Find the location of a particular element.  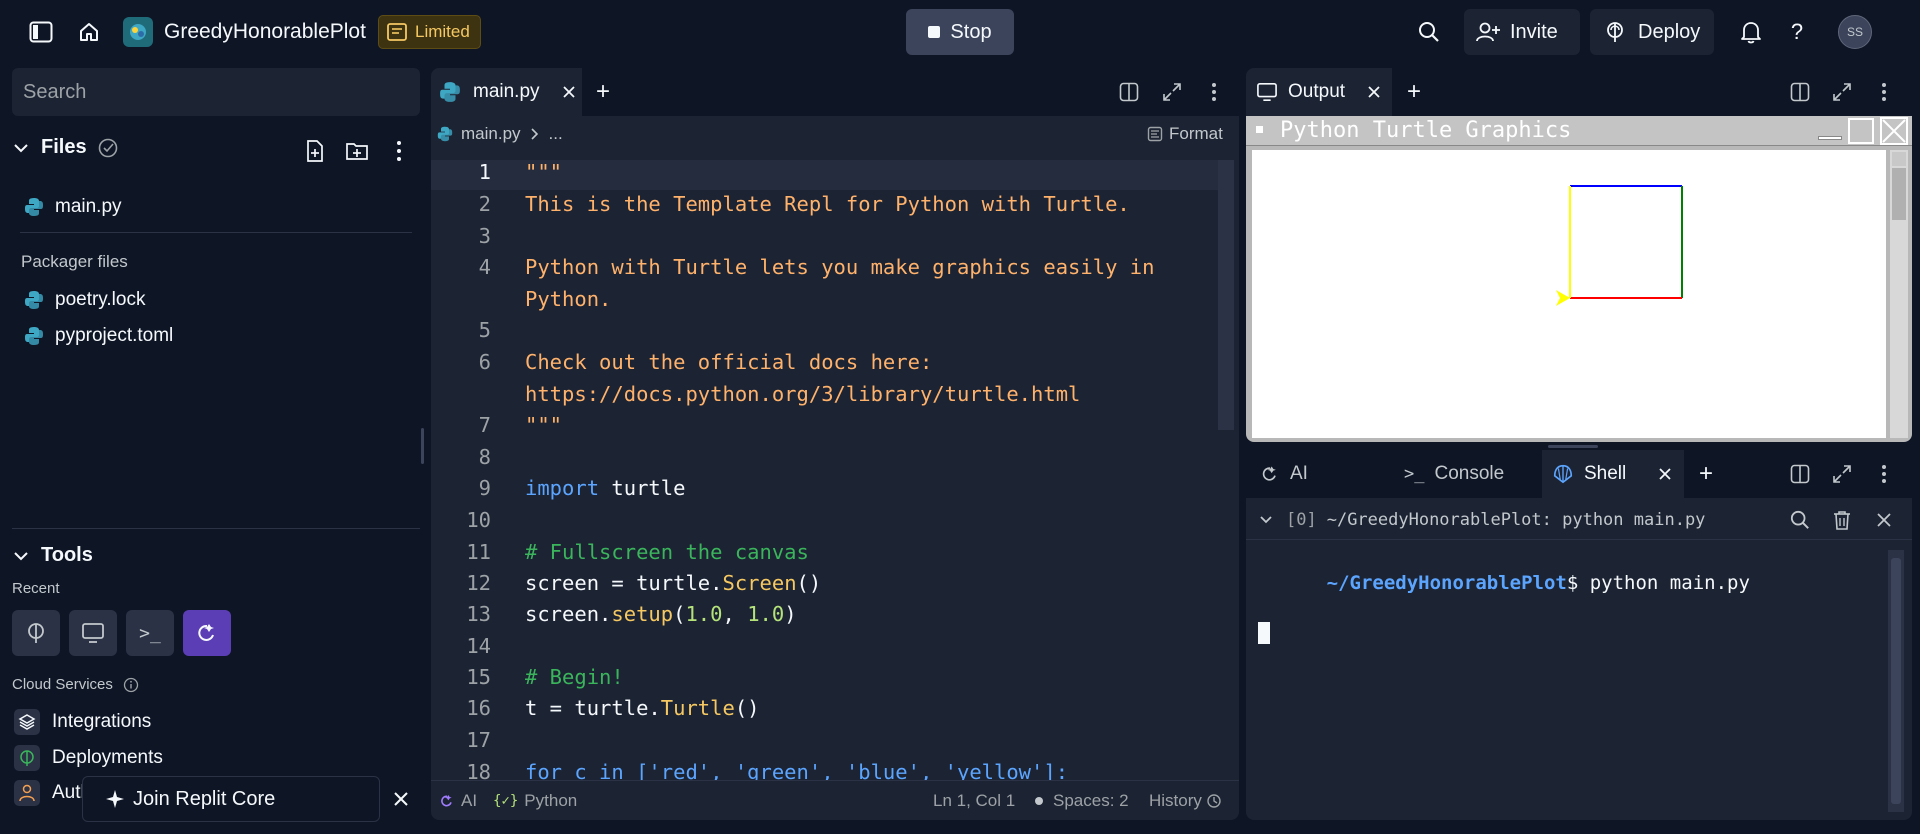

maximize-icon is located at coordinates (1861, 131).